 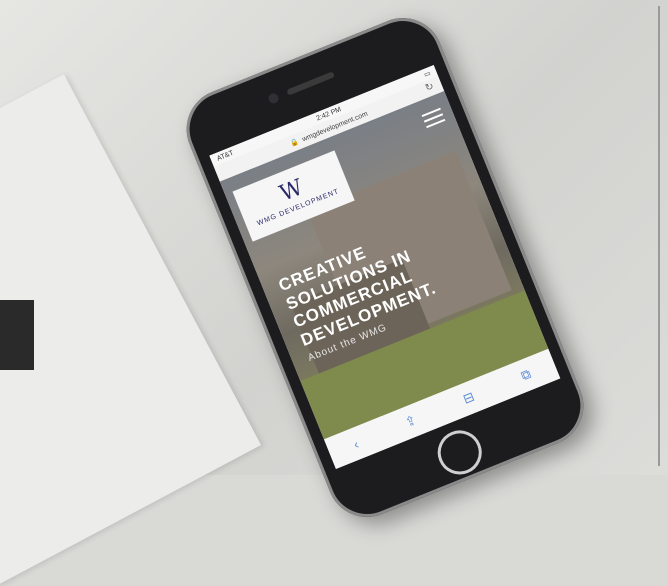 I want to click on share-icon: ⇪, so click(x=411, y=421).